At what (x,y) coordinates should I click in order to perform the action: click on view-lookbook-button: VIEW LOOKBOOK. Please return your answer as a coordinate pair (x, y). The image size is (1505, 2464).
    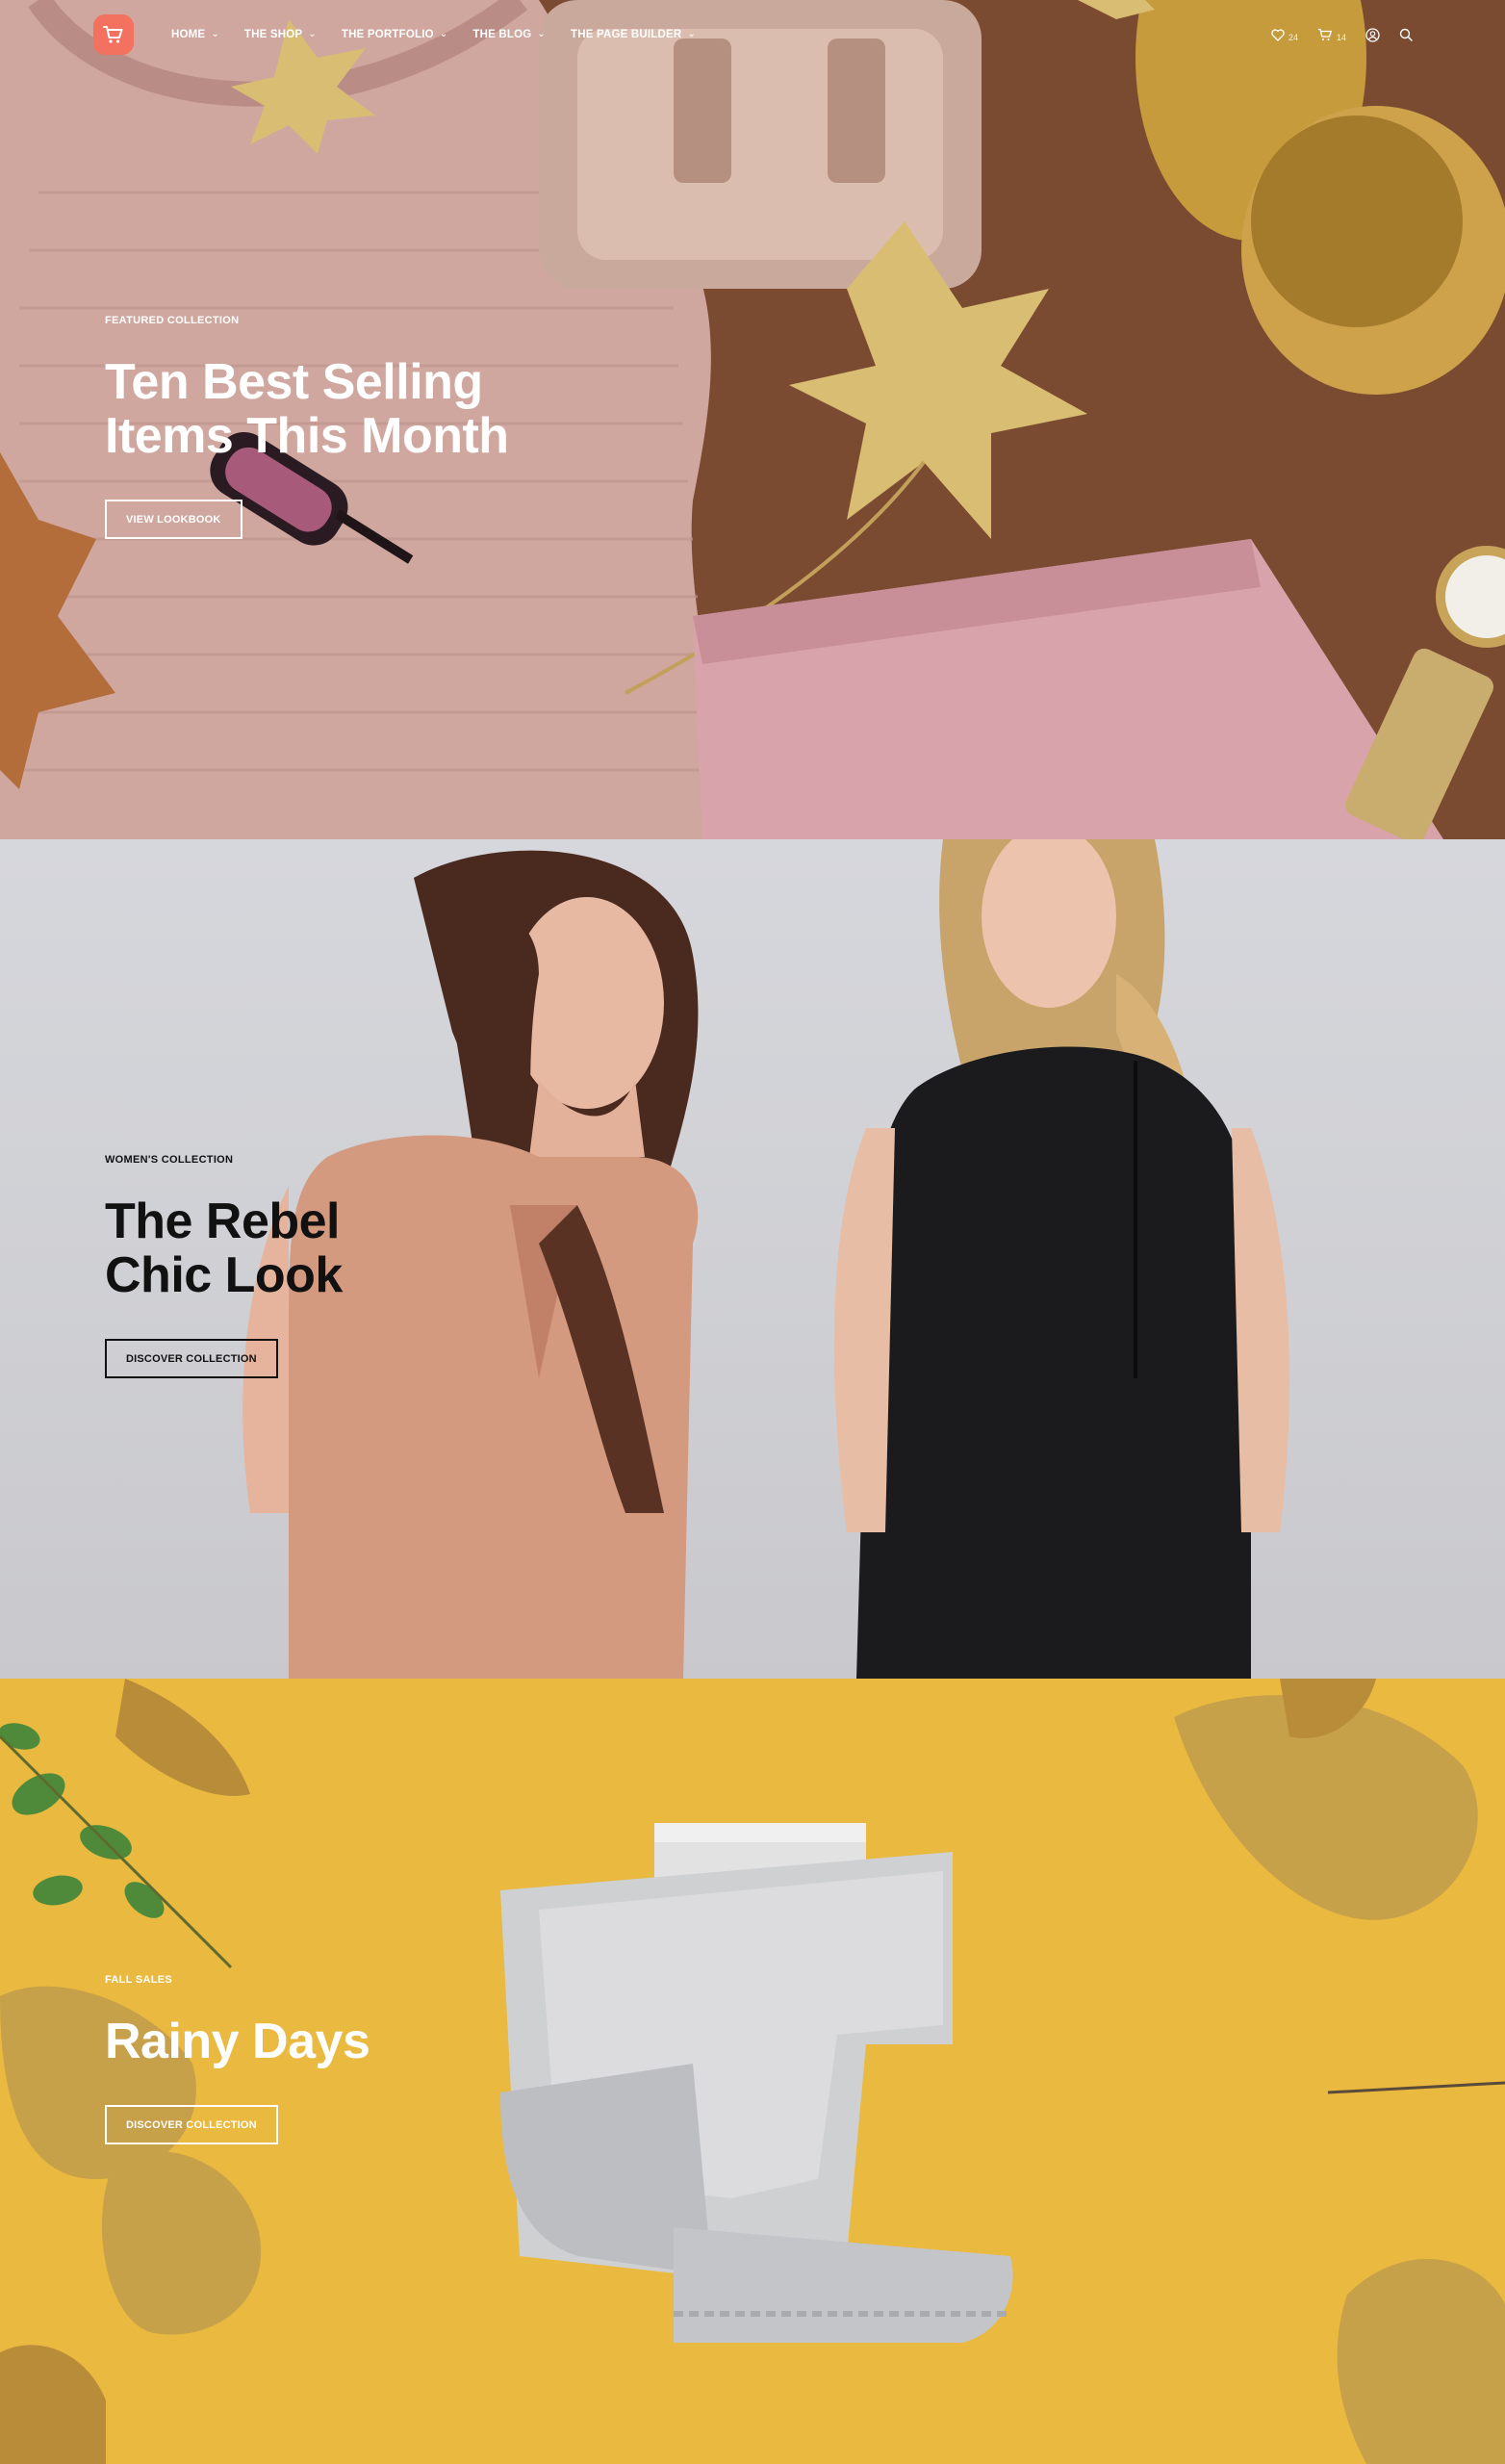
    Looking at the image, I should click on (173, 519).